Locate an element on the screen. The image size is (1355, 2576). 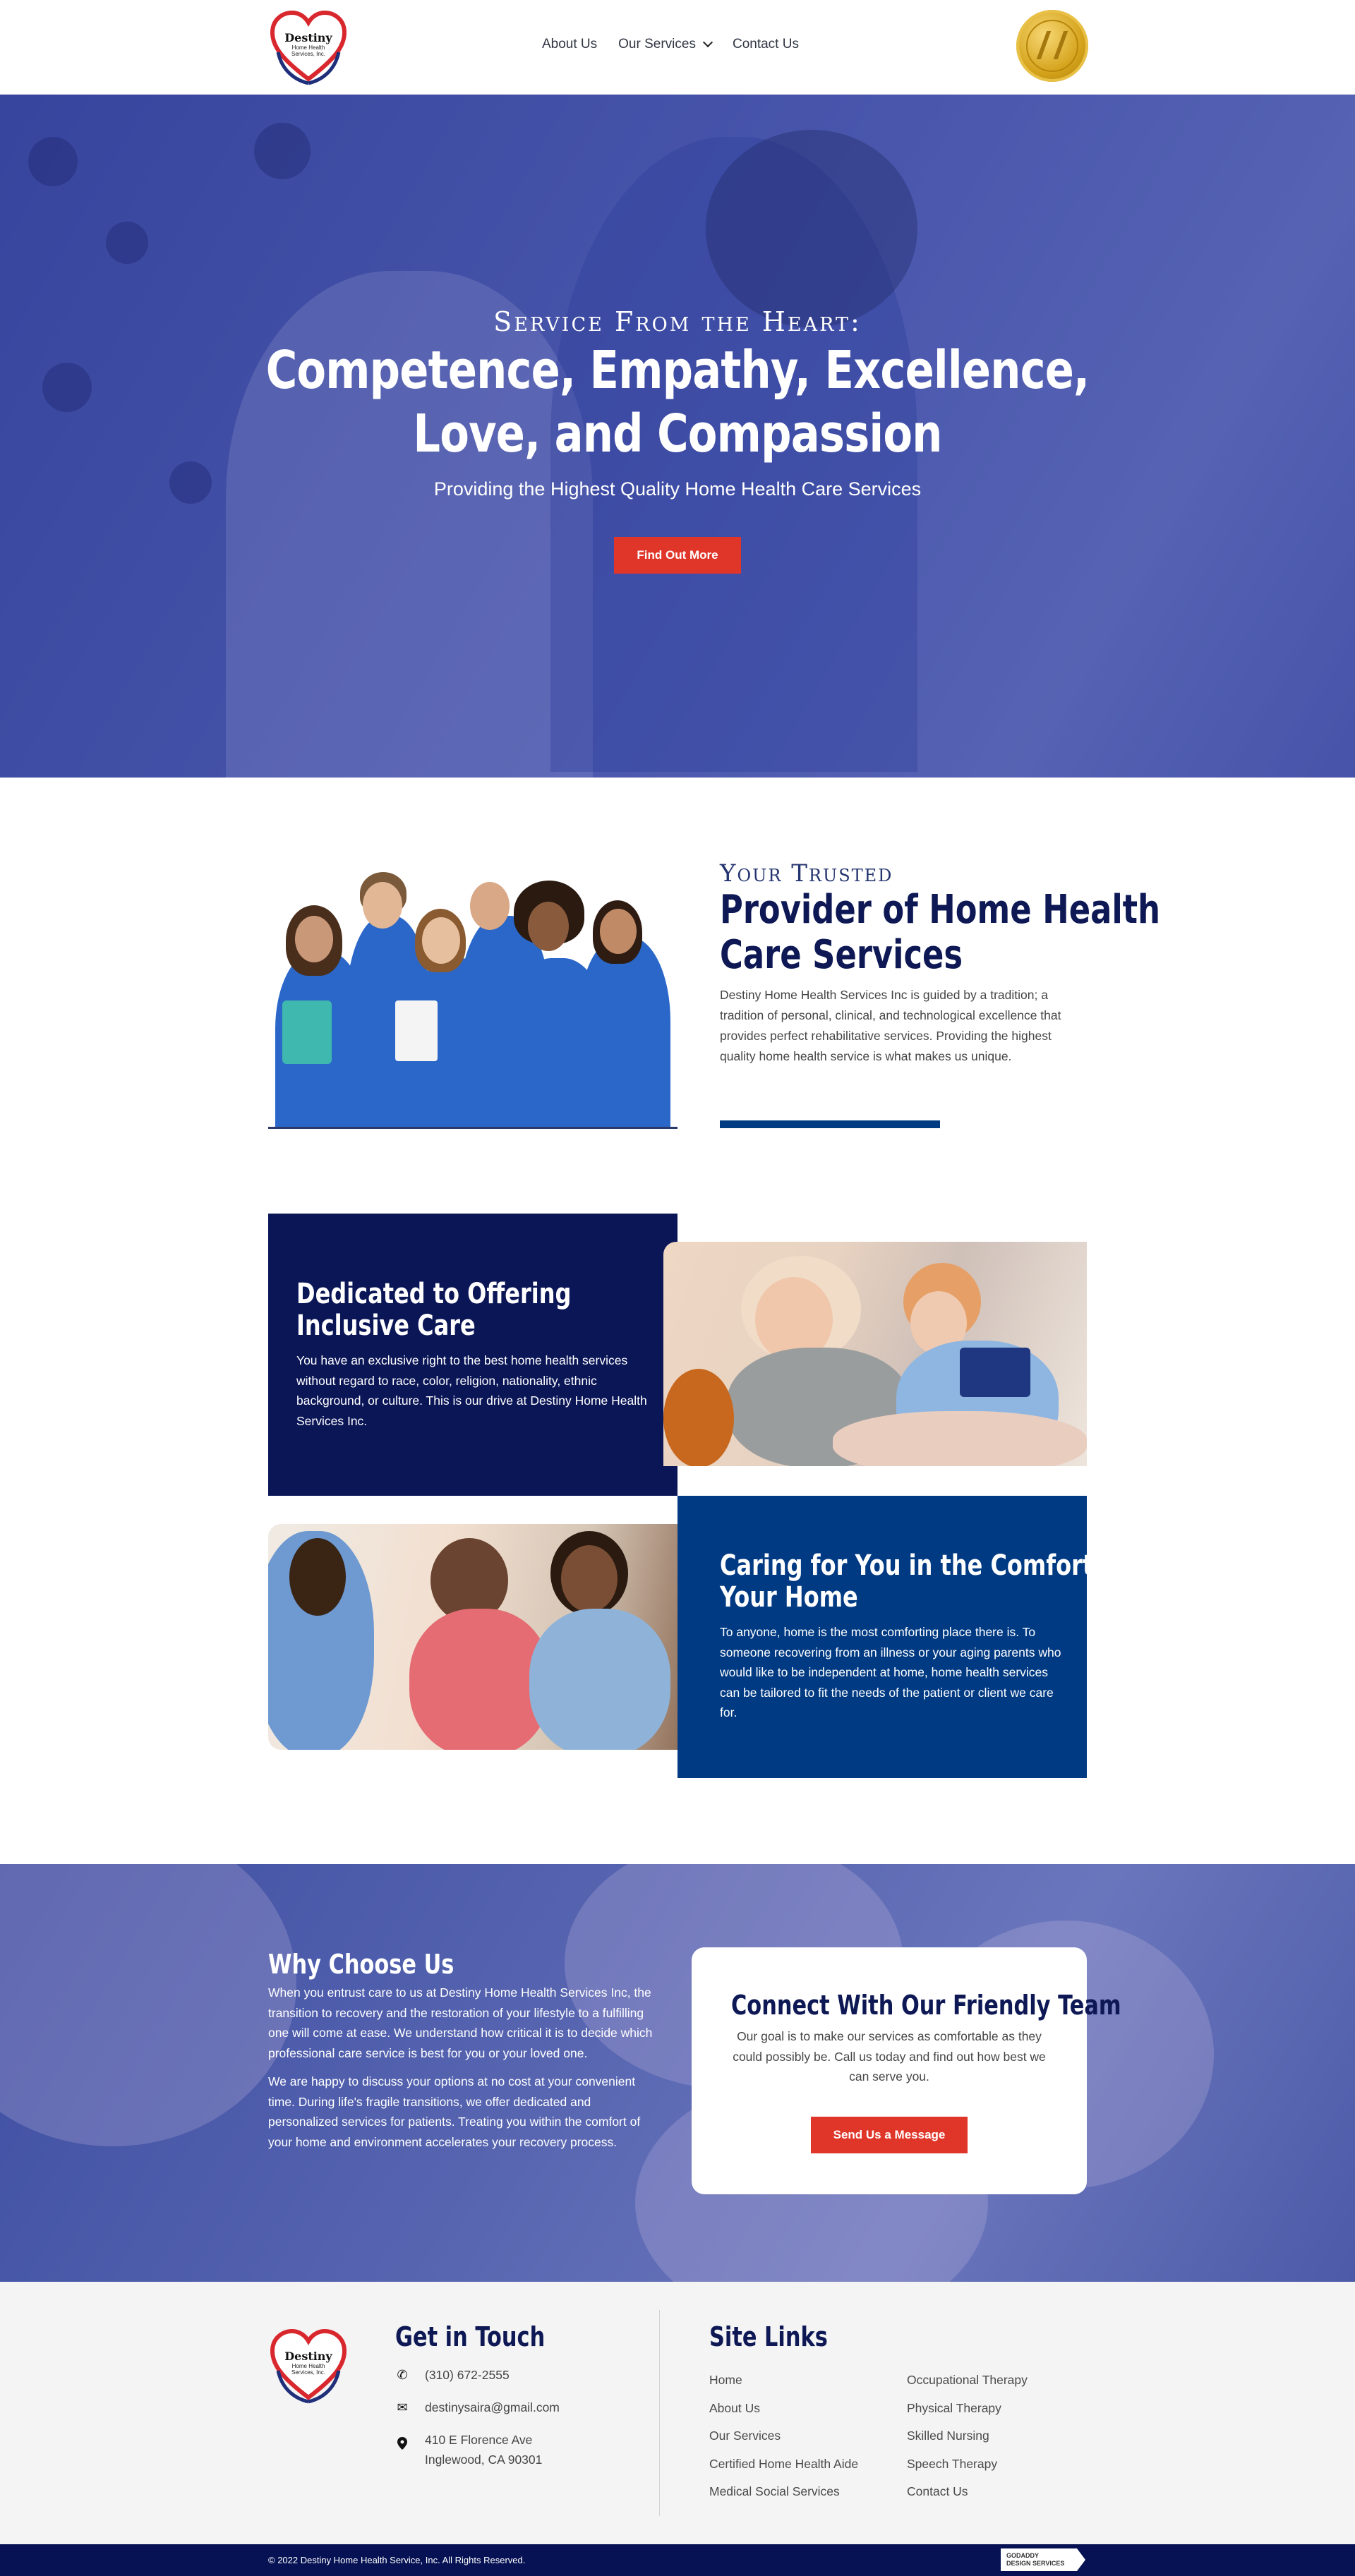
comfort-title-line1: Caring for You in the Comfort of is located at coordinates (923, 1565).